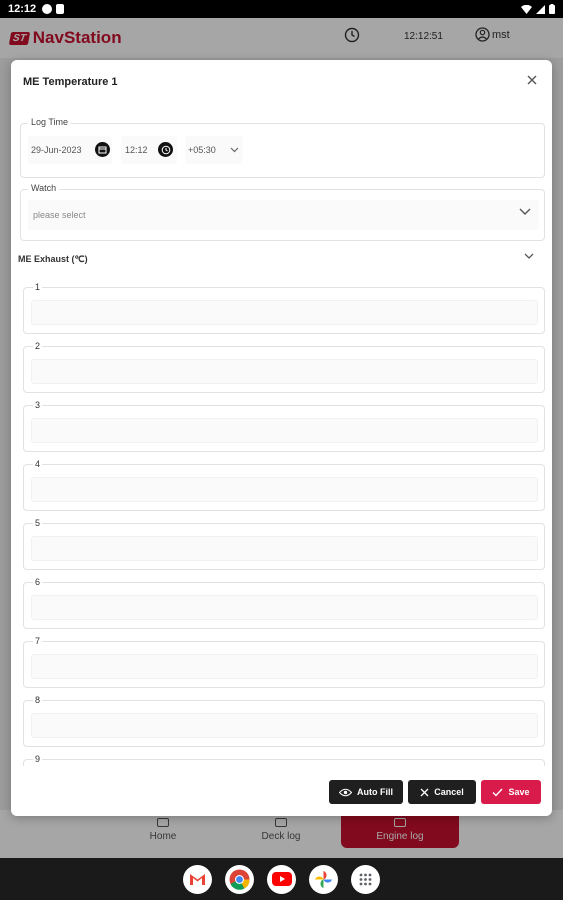 Image resolution: width=563 pixels, height=900 pixels. Describe the element at coordinates (526, 9) in the screenshot. I see `wifi-icon` at that location.